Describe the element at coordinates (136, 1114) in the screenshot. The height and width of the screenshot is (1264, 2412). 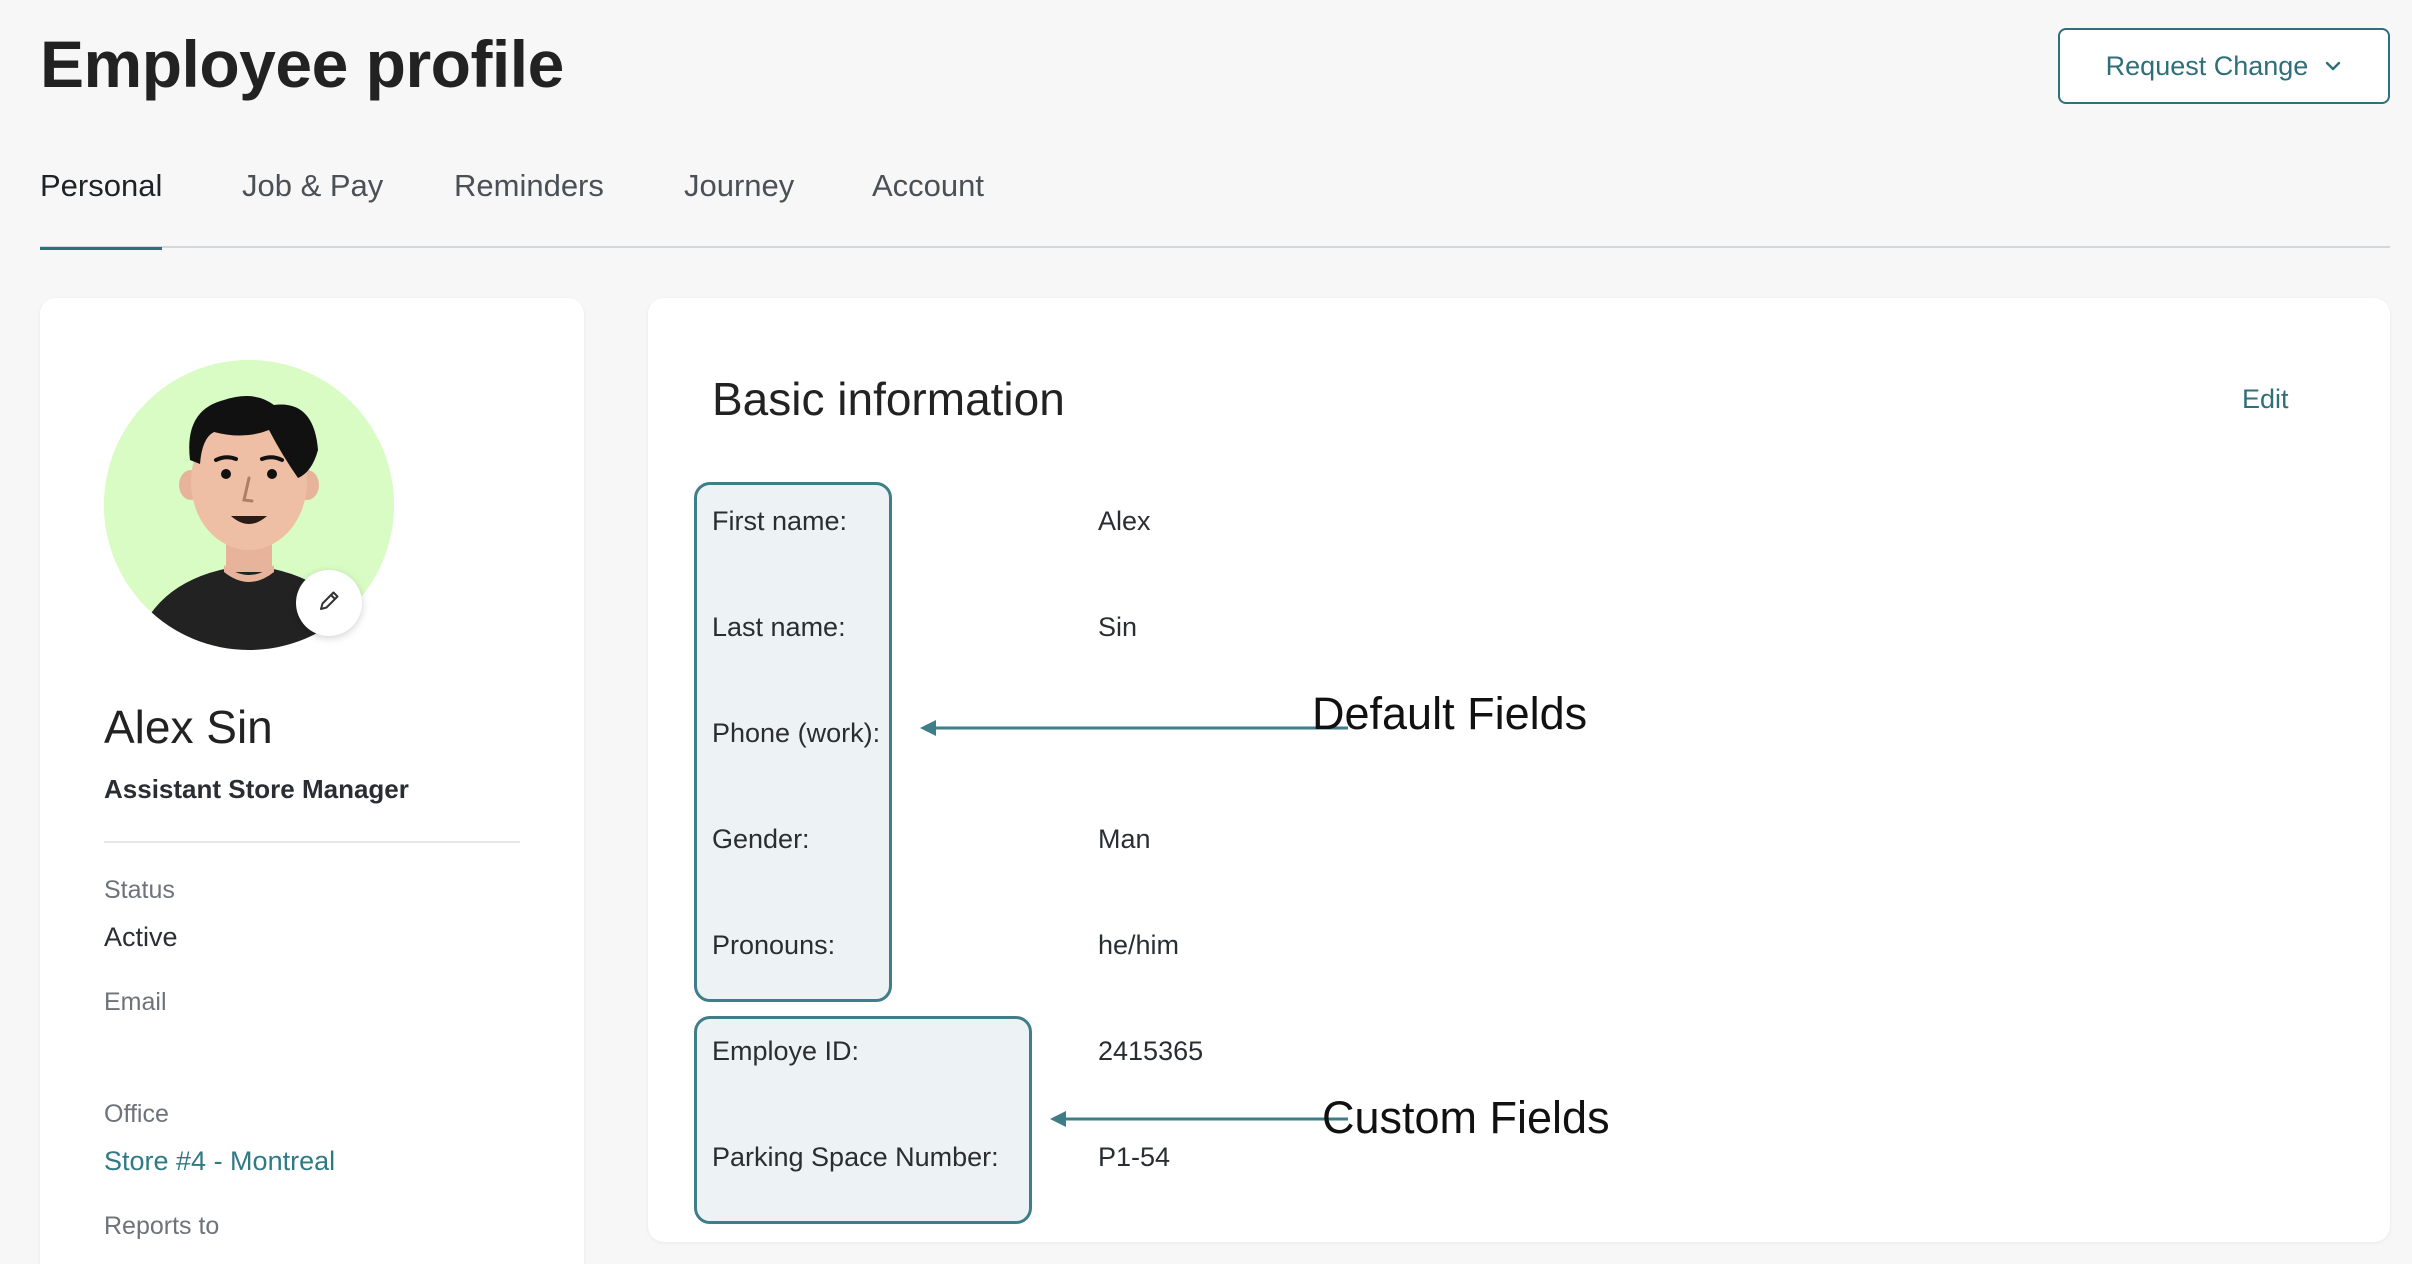
I see `office-label: Office` at that location.